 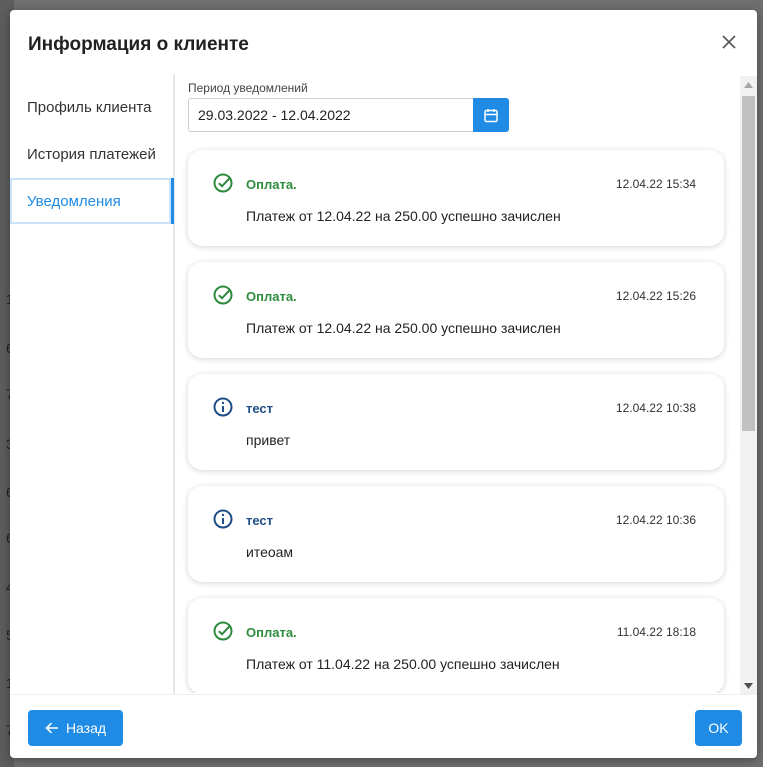 I want to click on scroll-up-button, so click(x=748, y=84).